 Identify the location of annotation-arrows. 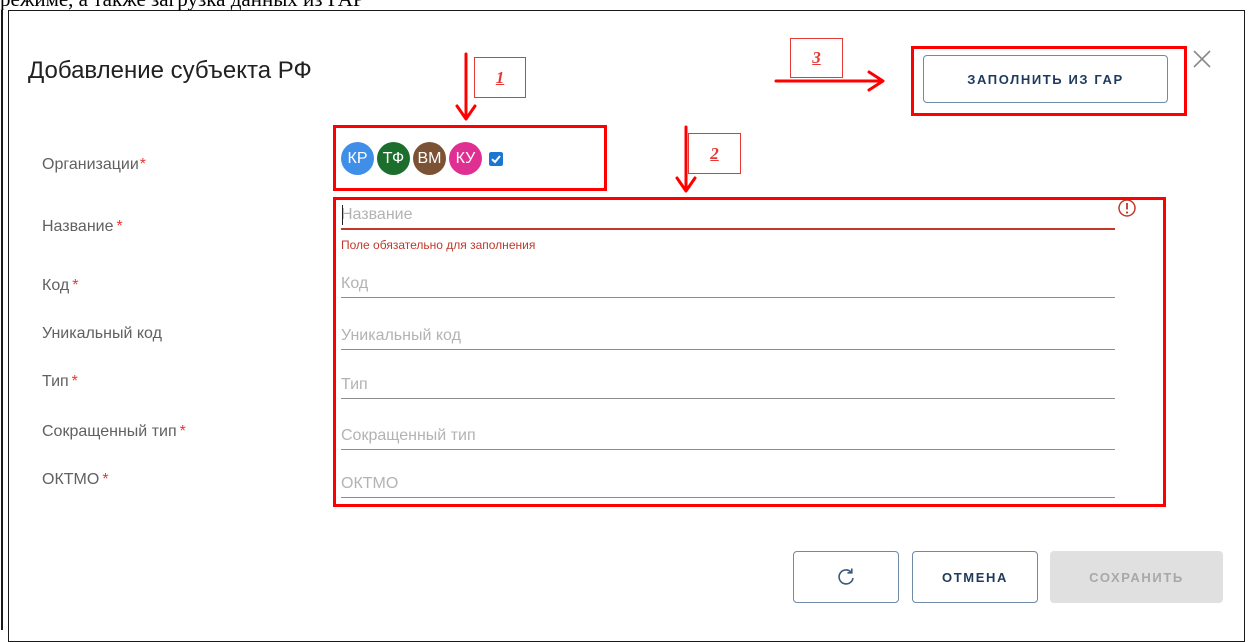
(670, 122).